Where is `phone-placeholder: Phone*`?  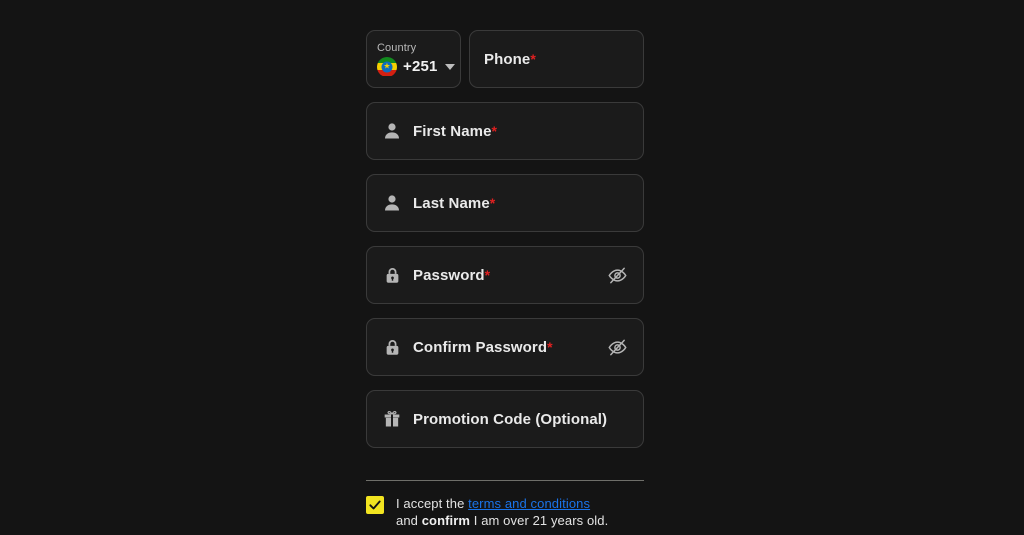 phone-placeholder: Phone* is located at coordinates (510, 59).